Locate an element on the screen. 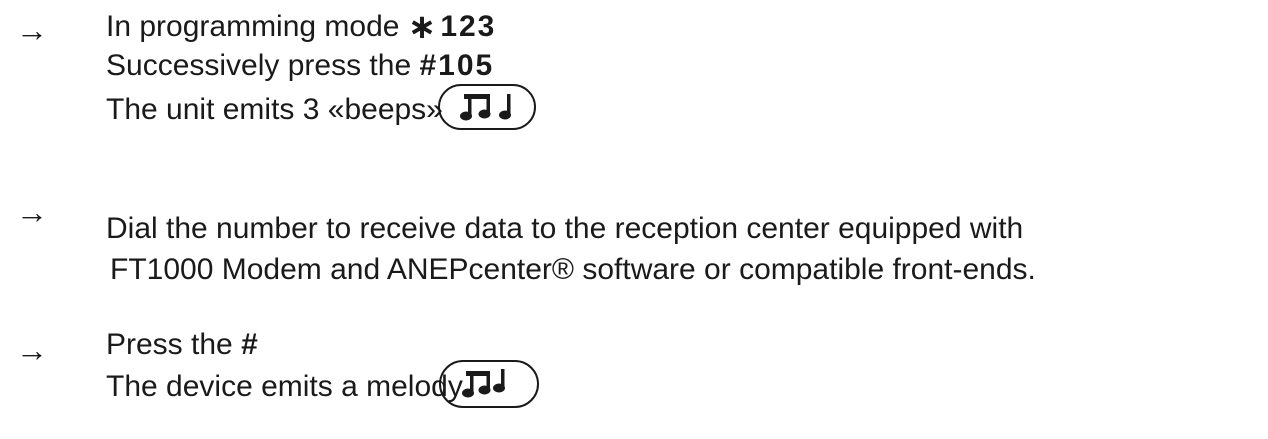 Image resolution: width=1268 pixels, height=439 pixels. three-beeps-music-icon is located at coordinates (487, 107).